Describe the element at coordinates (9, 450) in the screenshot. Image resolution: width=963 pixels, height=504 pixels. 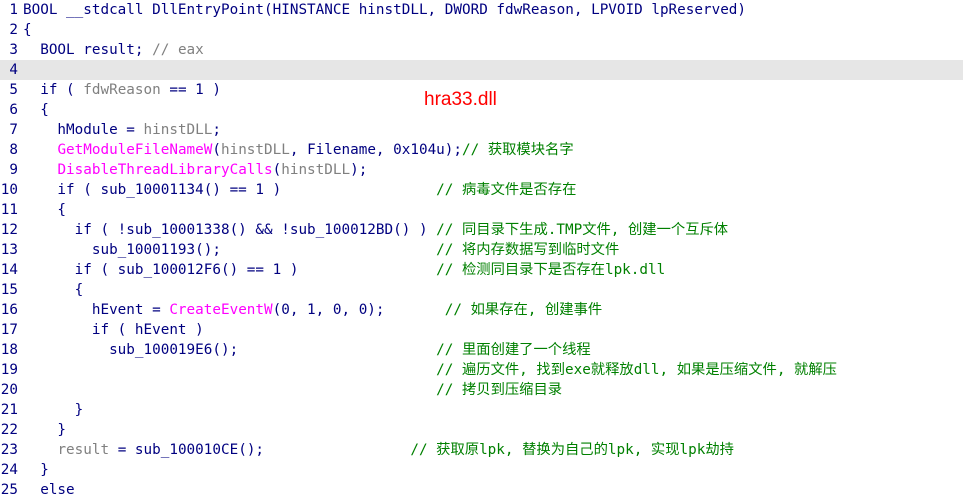
I see `line-number: 23` at that location.